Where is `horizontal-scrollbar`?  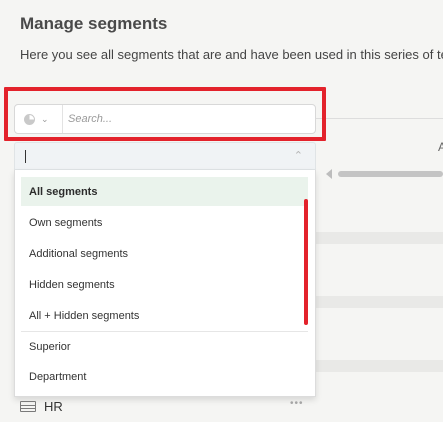
horizontal-scrollbar is located at coordinates (384, 174).